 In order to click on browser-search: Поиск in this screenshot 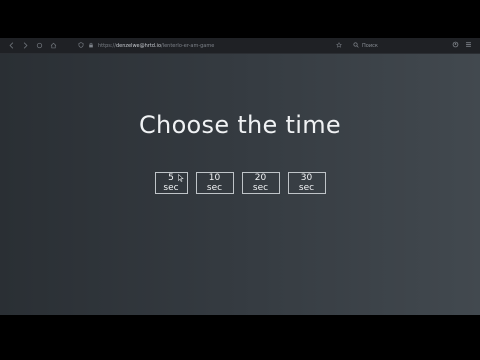, I will do `click(378, 46)`.